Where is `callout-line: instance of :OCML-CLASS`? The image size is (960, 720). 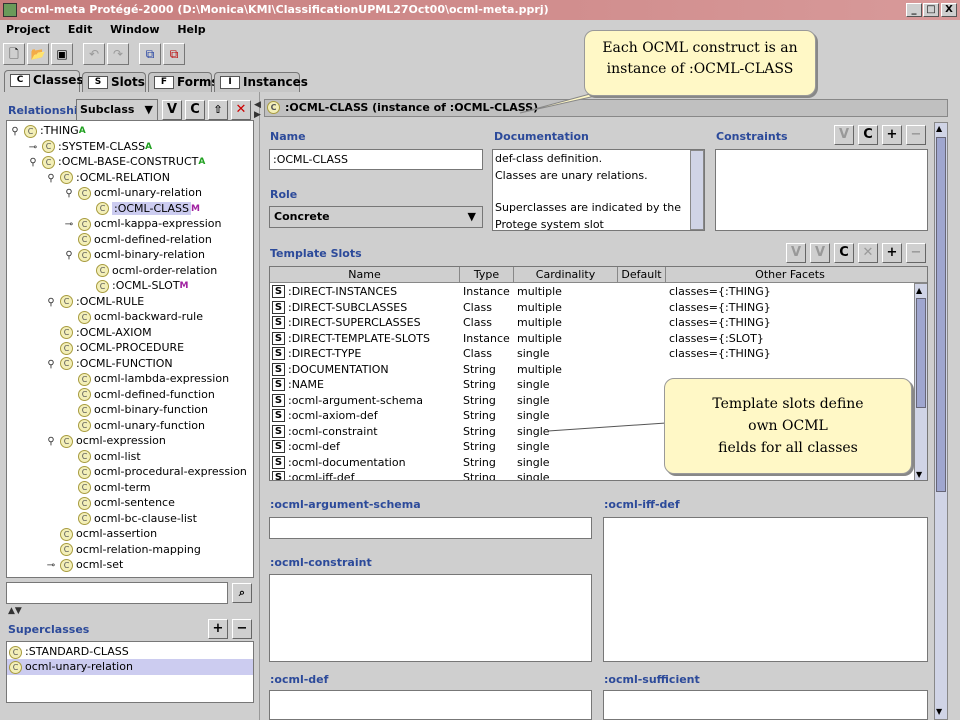
callout-line: instance of :OCML-CLASS is located at coordinates (700, 69).